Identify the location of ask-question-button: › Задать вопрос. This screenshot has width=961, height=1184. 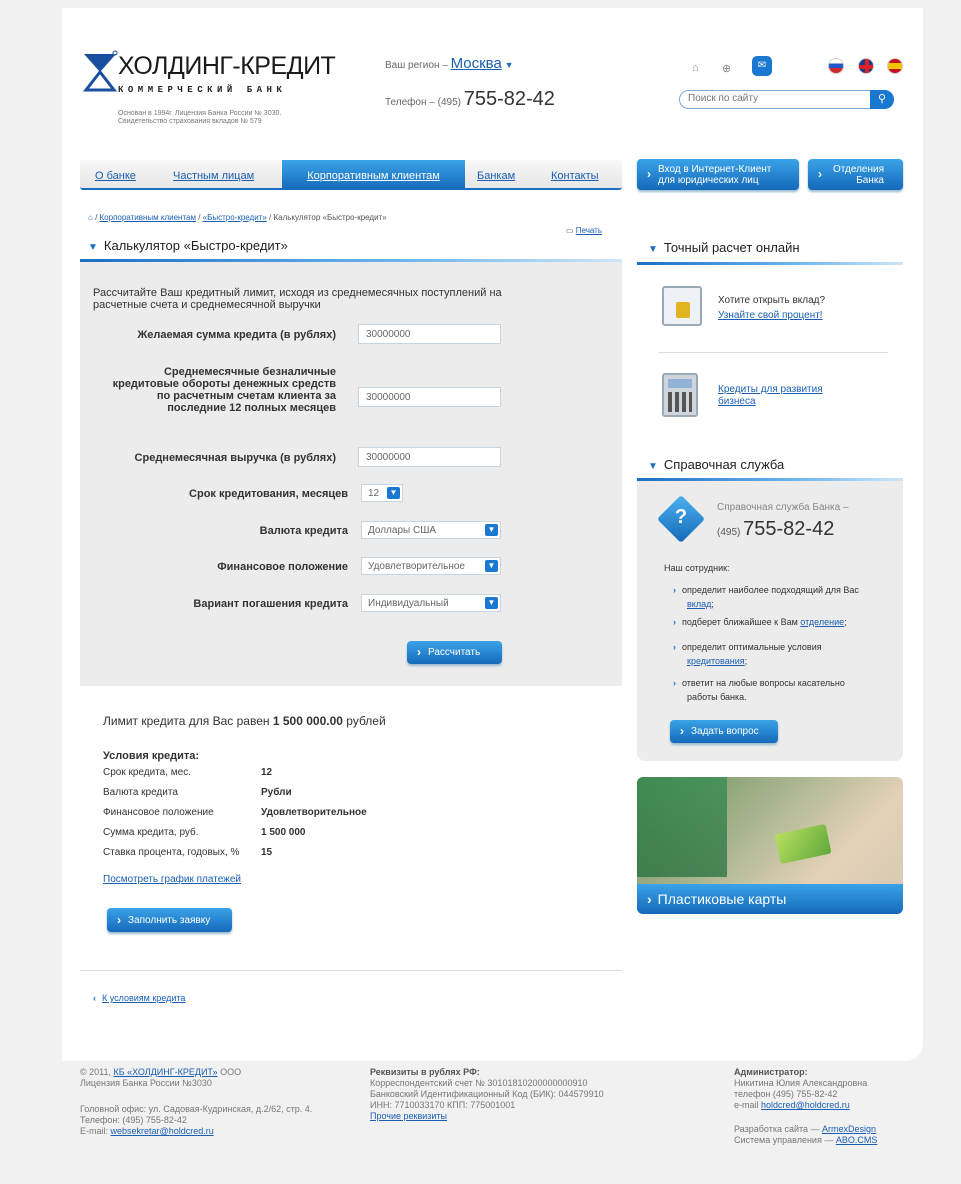
(724, 731).